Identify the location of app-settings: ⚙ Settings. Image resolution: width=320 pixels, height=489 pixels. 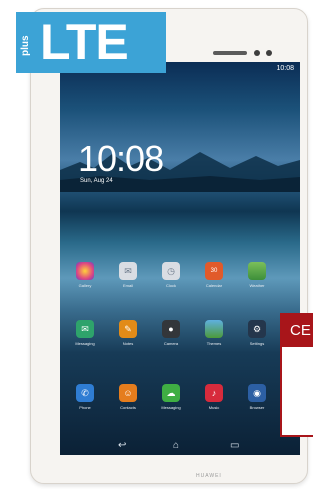
(257, 333).